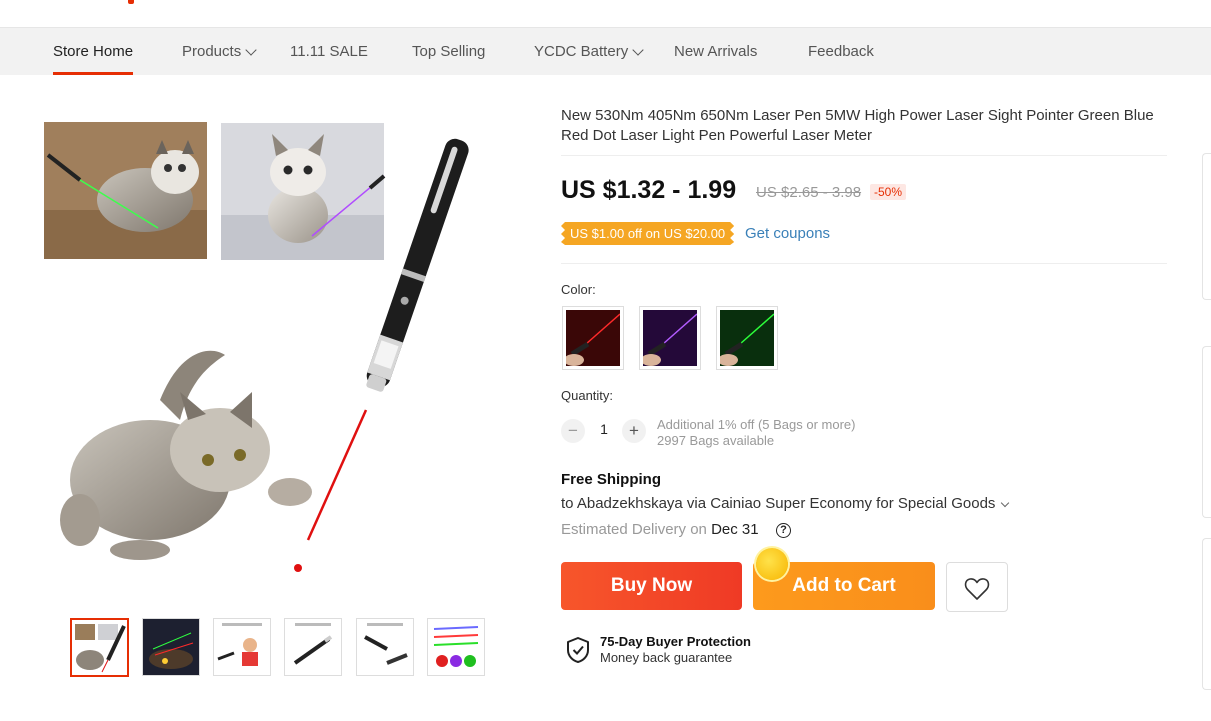 Image resolution: width=1211 pixels, height=721 pixels. I want to click on stock-available: 2997 Bags available, so click(716, 440).